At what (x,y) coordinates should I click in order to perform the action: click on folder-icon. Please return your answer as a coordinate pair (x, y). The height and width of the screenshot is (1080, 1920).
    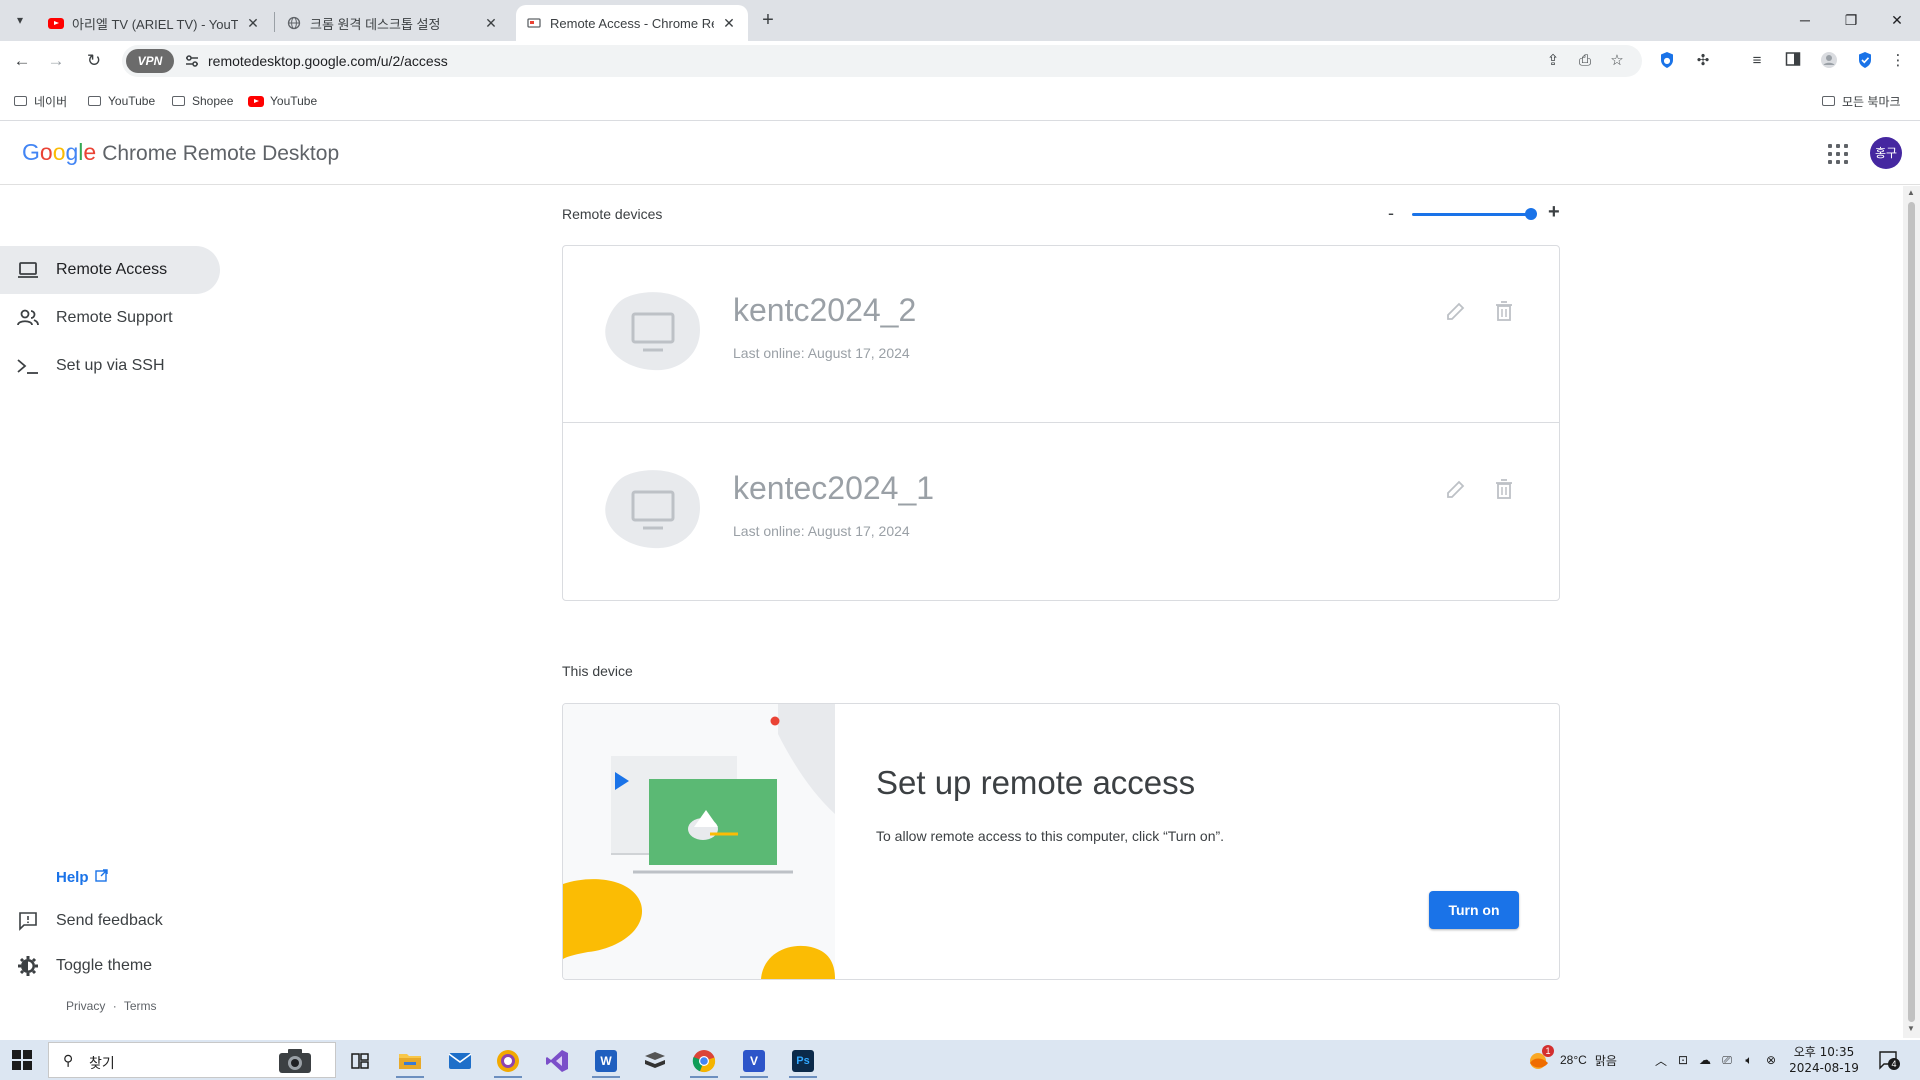
    Looking at the image, I should click on (20, 101).